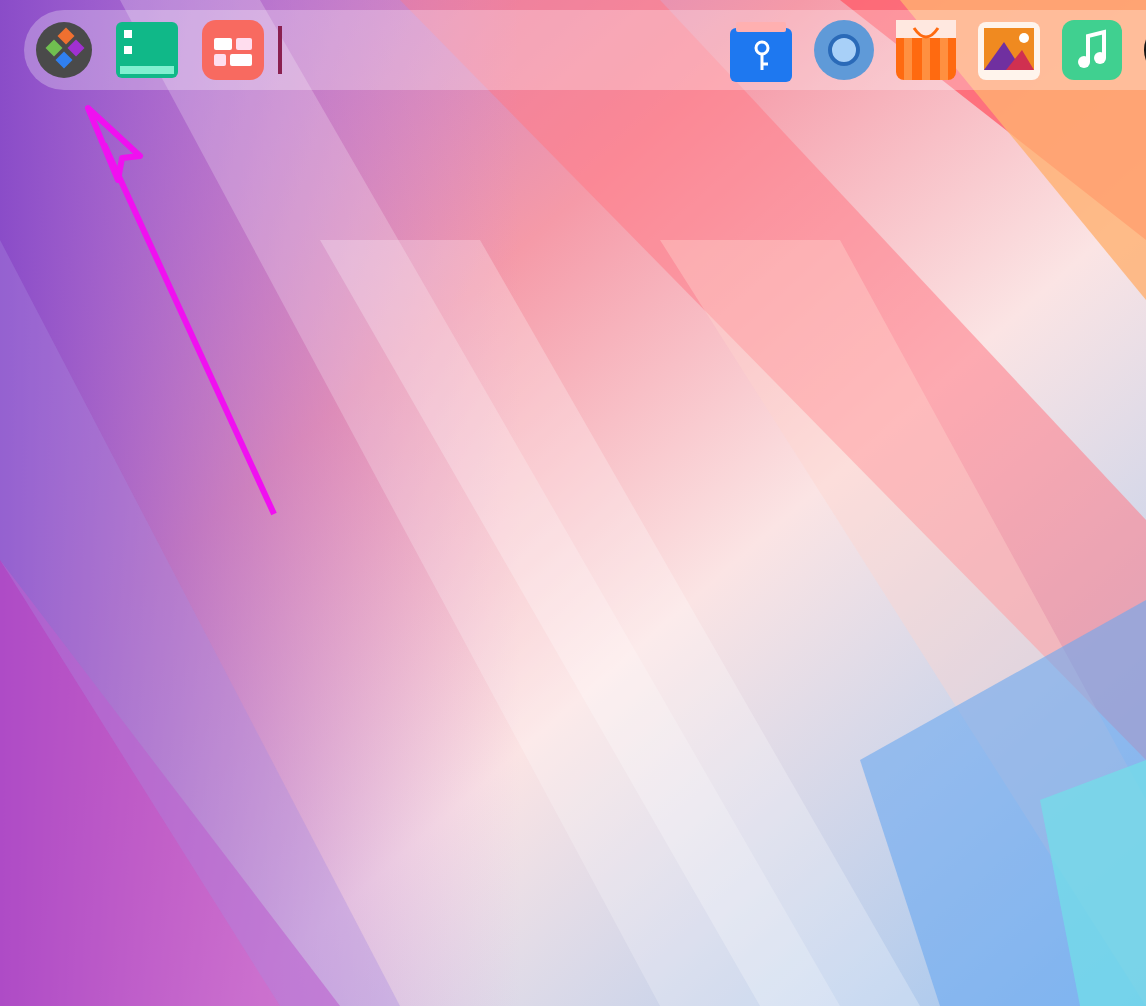  What do you see at coordinates (926, 50) in the screenshot?
I see `shopping-bag-icon` at bounding box center [926, 50].